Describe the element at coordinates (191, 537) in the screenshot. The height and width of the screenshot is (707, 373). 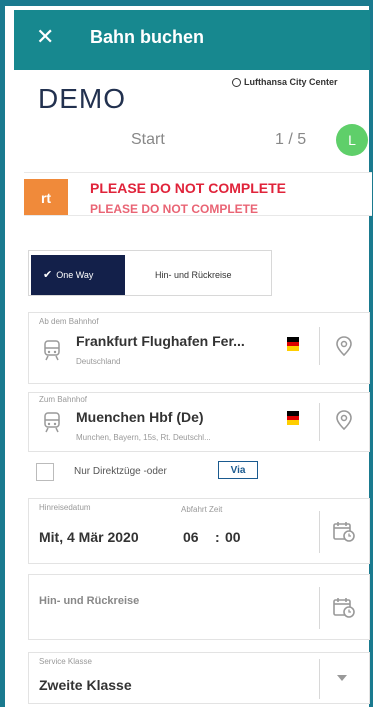
I see `departure-hour: 06` at that location.